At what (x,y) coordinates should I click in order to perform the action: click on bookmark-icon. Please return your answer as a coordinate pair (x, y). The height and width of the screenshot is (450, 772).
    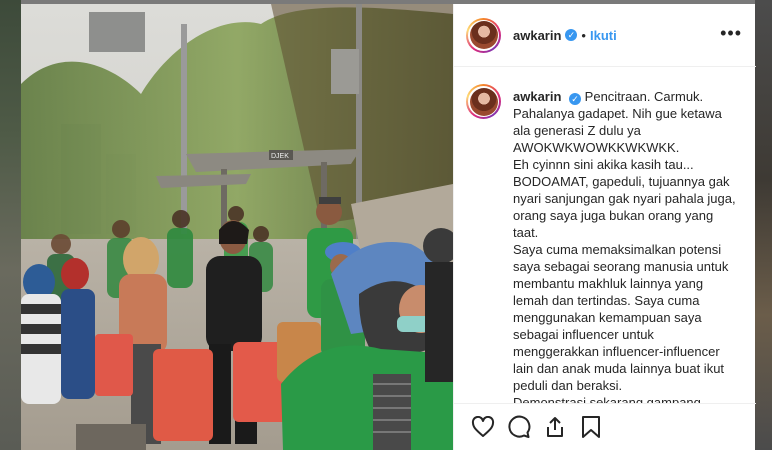
    Looking at the image, I should click on (591, 427).